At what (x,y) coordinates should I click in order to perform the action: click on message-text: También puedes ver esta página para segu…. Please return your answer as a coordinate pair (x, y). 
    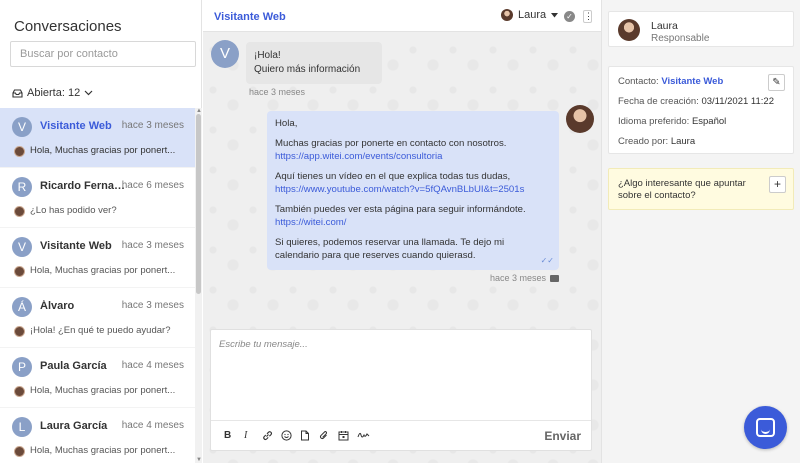
    Looking at the image, I should click on (400, 209).